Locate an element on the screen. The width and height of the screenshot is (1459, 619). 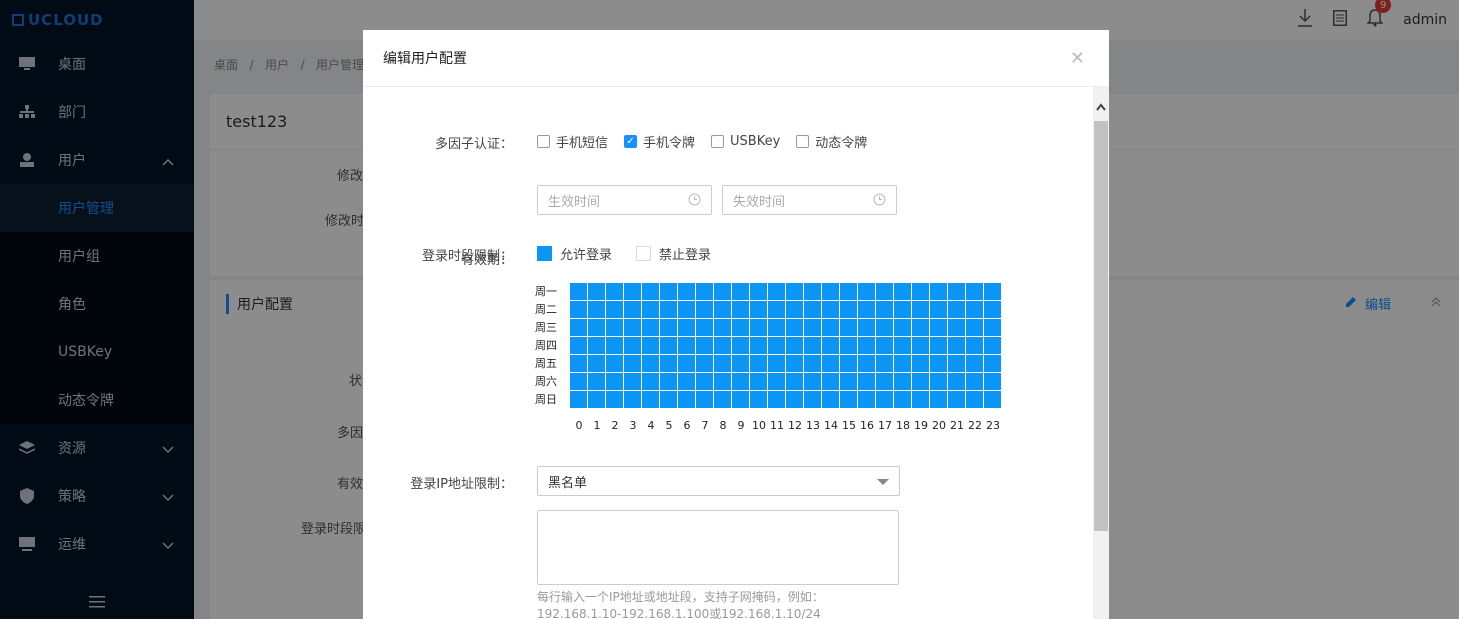
mfa-mobile-token-checkbox: ✓ 手机令牌 is located at coordinates (659, 141).